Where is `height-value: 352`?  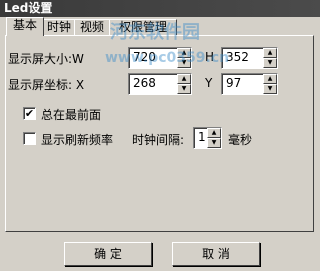
height-value: 352 is located at coordinates (237, 57).